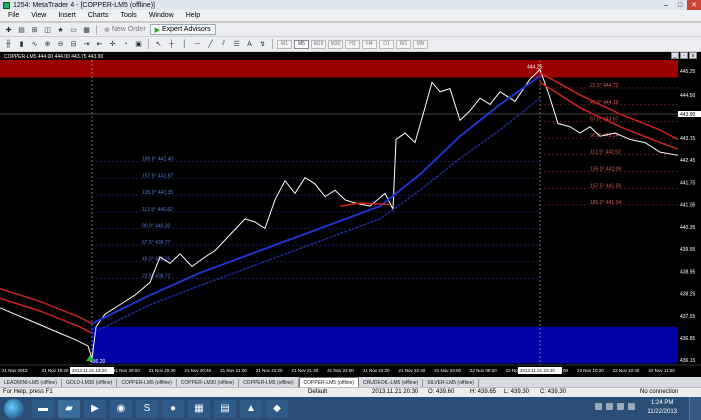 This screenshot has height=420, width=701. I want to click on strategy-tester-icon: ▦, so click(86, 30).